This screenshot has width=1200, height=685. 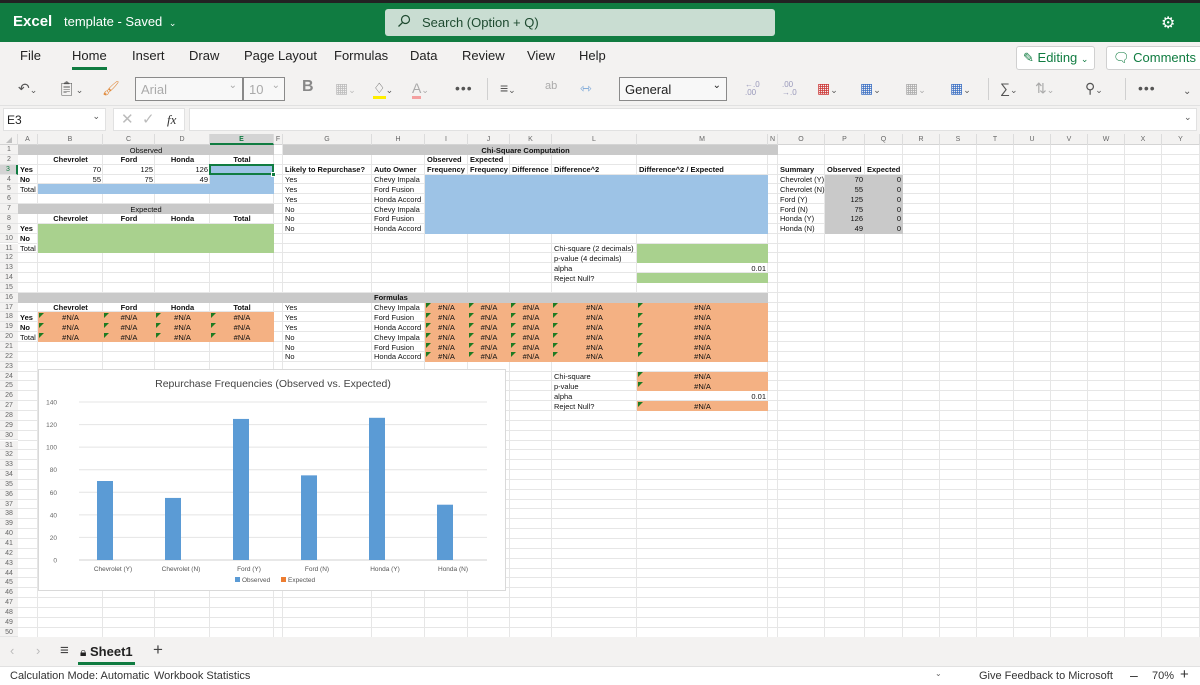 I want to click on decrease-decimal-button: ←.0 .00, so click(x=752, y=89).